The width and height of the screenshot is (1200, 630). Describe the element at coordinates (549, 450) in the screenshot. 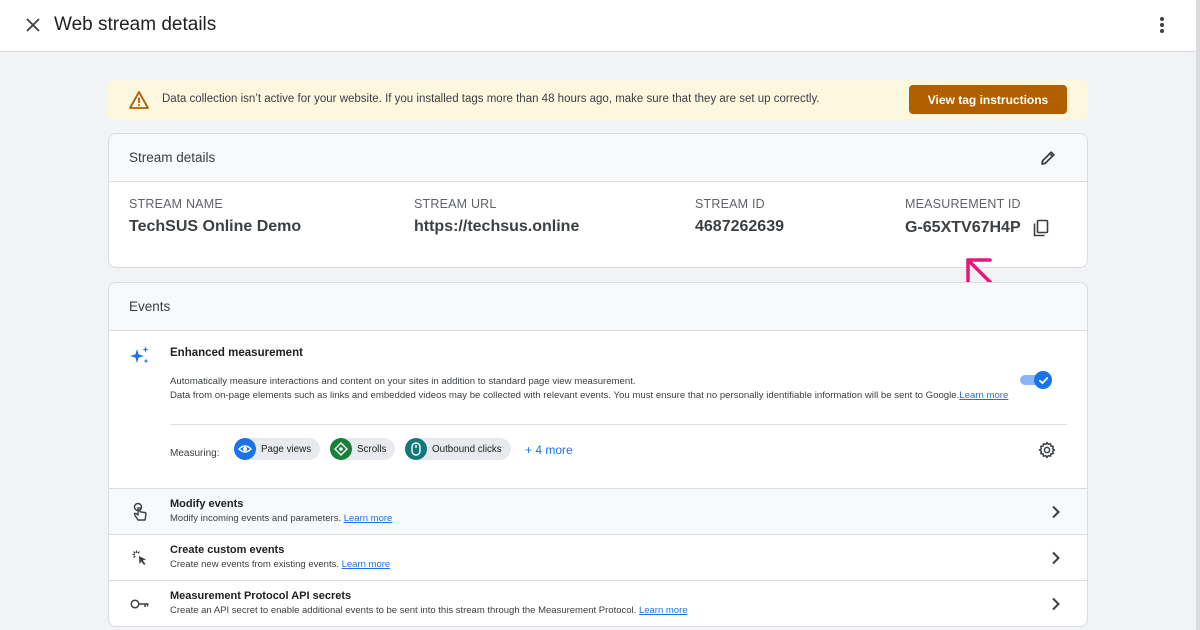

I see `more-measurements-link: + 4 more` at that location.